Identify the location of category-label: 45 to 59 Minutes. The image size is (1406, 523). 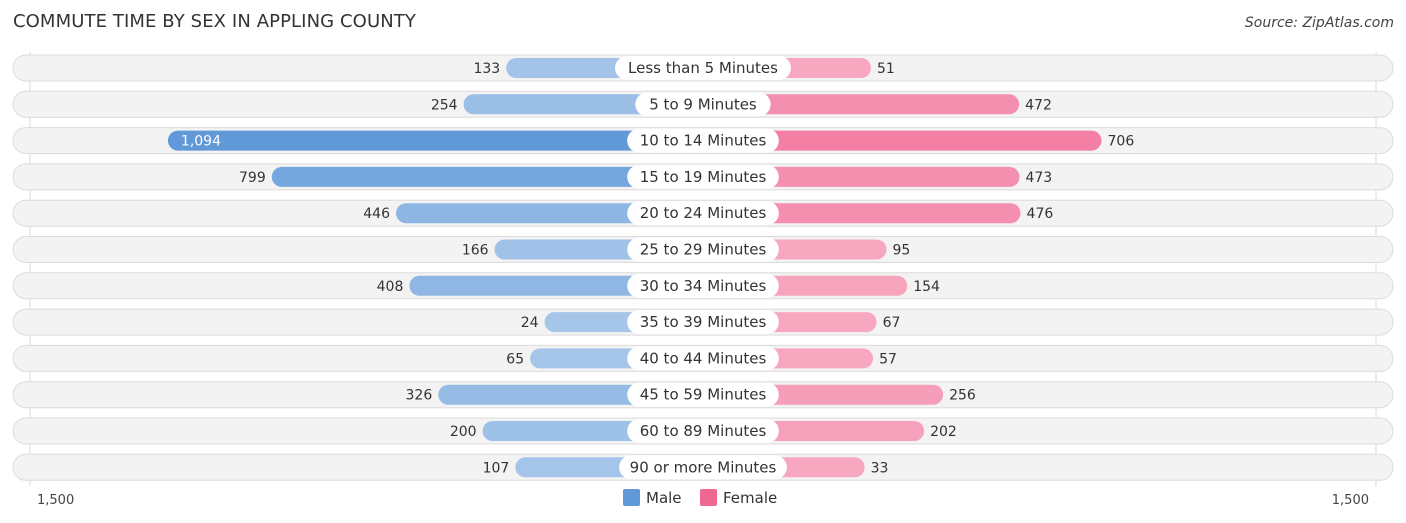
(703, 395).